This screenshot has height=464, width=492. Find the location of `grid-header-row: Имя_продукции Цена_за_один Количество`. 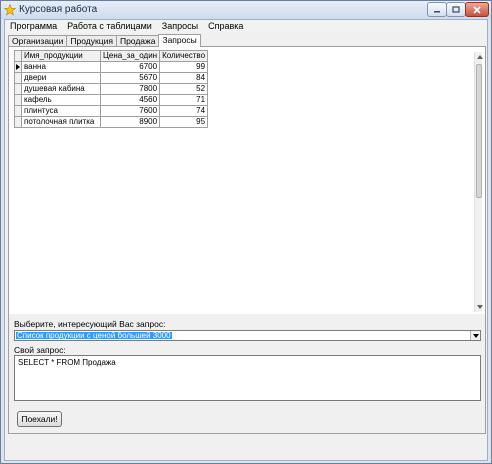

grid-header-row: Имя_продукции Цена_за_один Количество is located at coordinates (111, 56).